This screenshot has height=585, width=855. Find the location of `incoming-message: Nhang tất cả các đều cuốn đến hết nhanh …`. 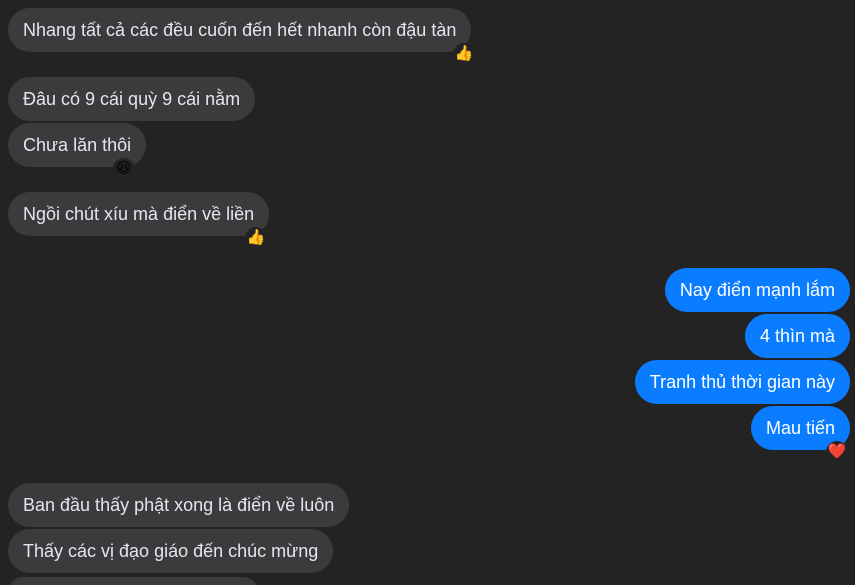

incoming-message: Nhang tất cả các đều cuốn đến hết nhanh … is located at coordinates (240, 30).